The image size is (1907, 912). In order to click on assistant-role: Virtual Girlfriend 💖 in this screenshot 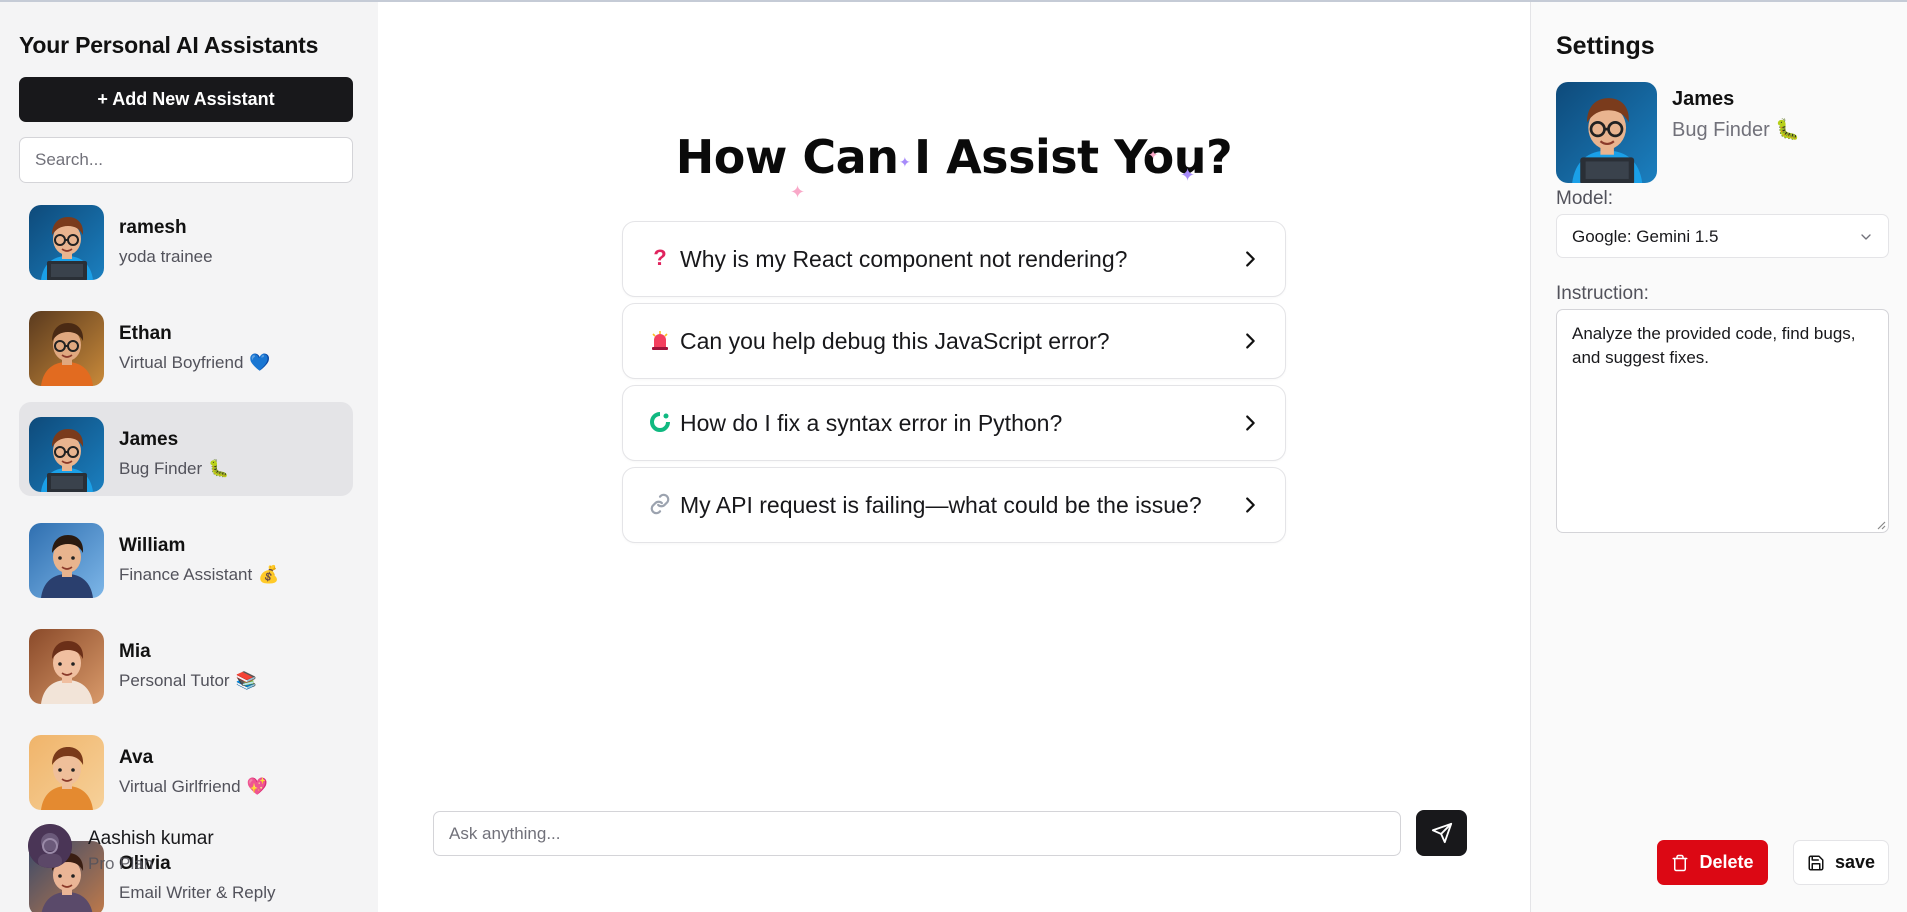, I will do `click(193, 787)`.